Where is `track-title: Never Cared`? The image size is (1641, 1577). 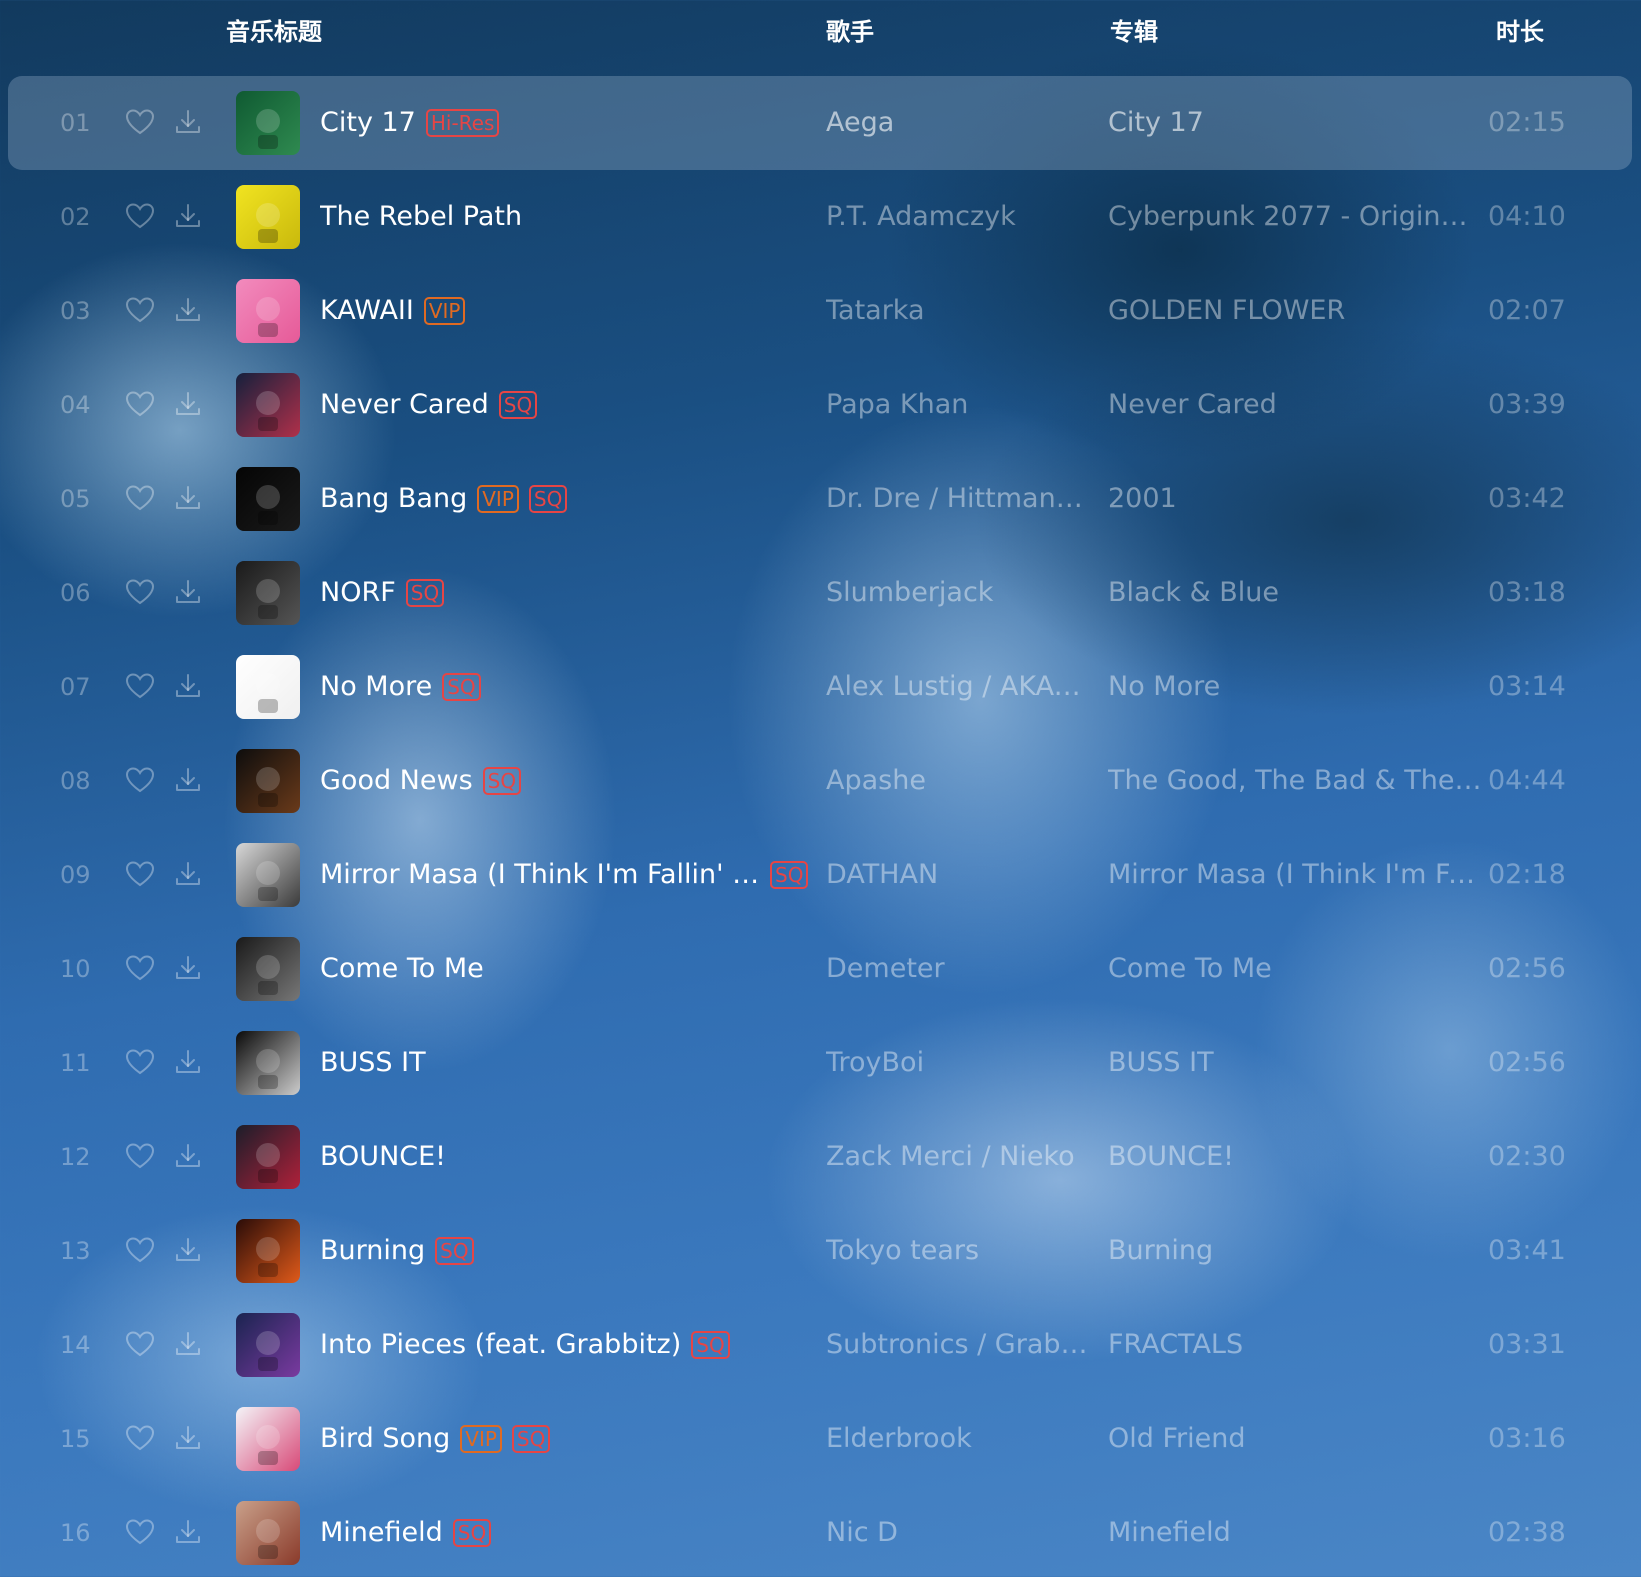 track-title: Never Cared is located at coordinates (404, 405).